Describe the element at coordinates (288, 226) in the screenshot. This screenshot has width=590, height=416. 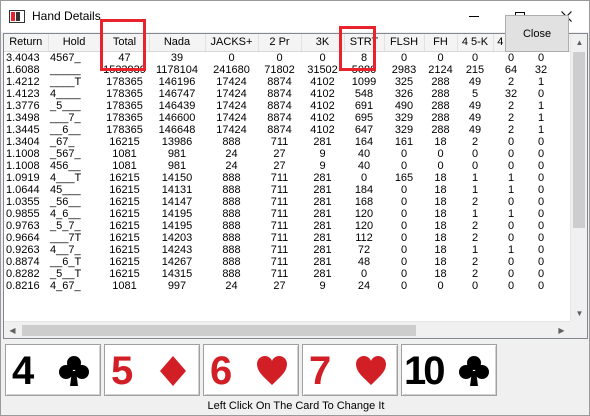
I see `table-row: 0.9763 _5_7_ 16215 14195 888 711 281 120 0 18 2 0 0` at that location.